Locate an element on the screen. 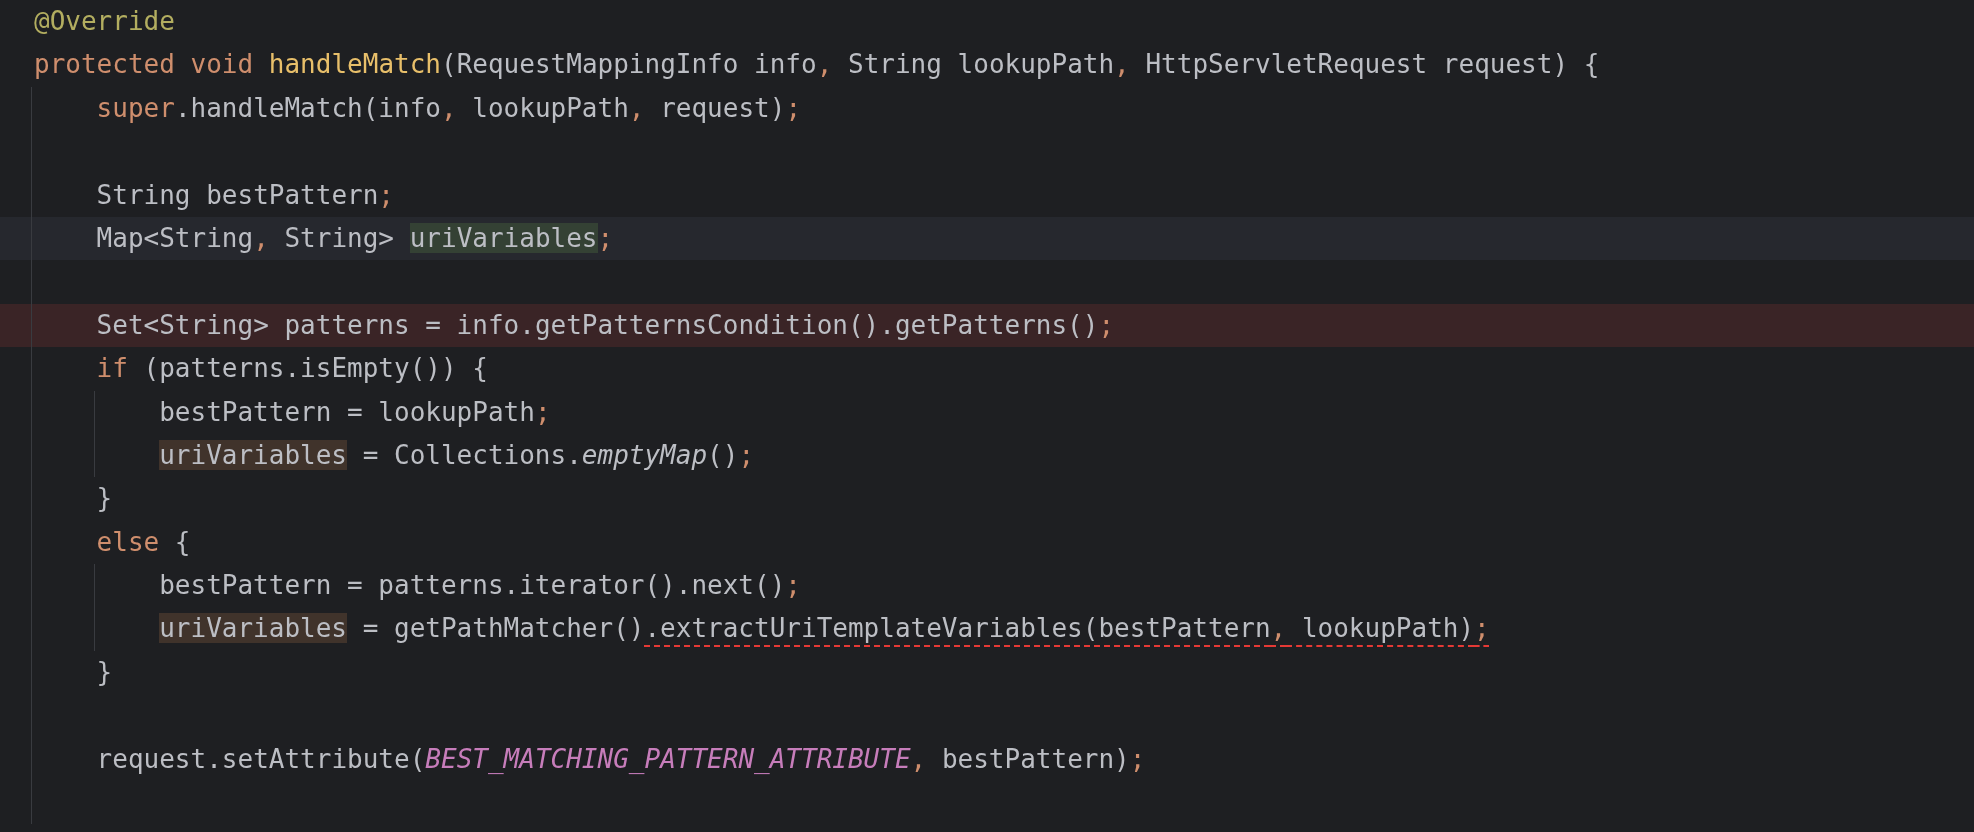 The image size is (1974, 832). code-line: Set<String> patterns = info.getPatternsCondition().getPatterns(); is located at coordinates (605, 324).